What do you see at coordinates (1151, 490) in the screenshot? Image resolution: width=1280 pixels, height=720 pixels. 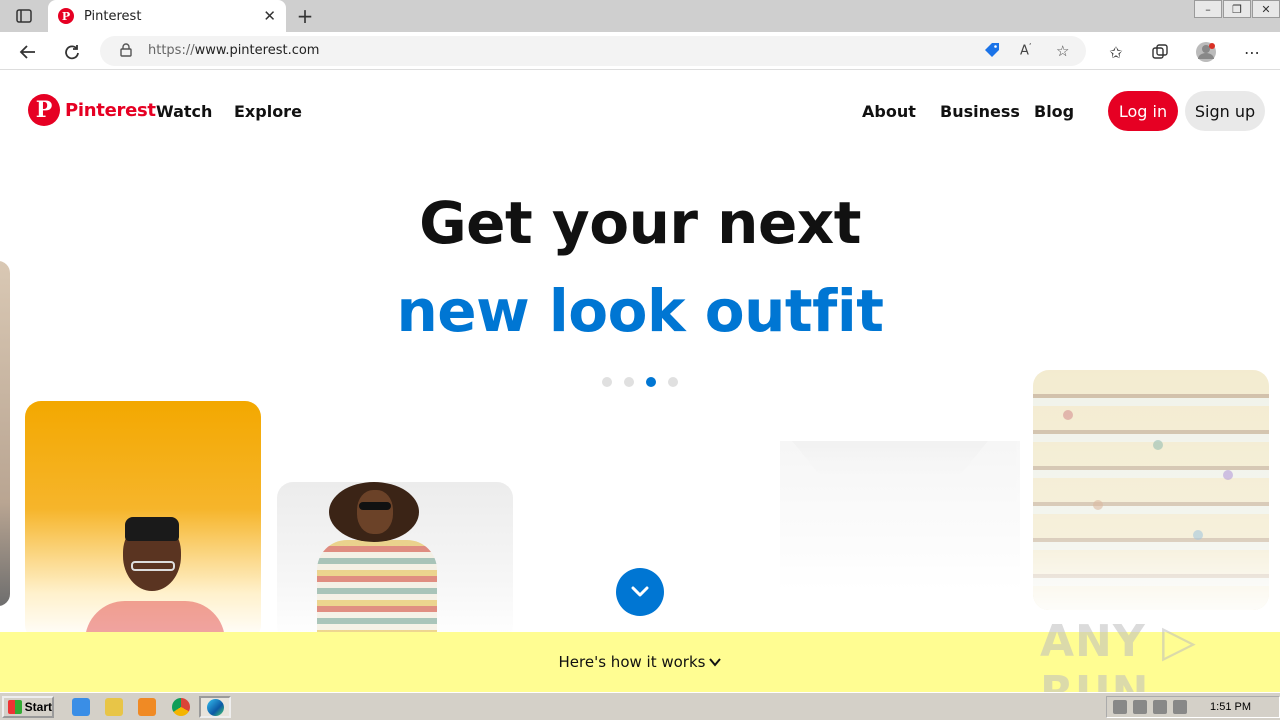 I see `pin-image-floral-stairs` at bounding box center [1151, 490].